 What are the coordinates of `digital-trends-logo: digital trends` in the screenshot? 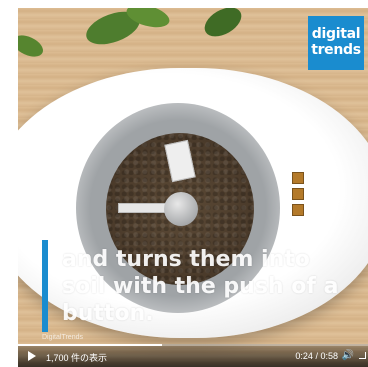 It's located at (336, 43).